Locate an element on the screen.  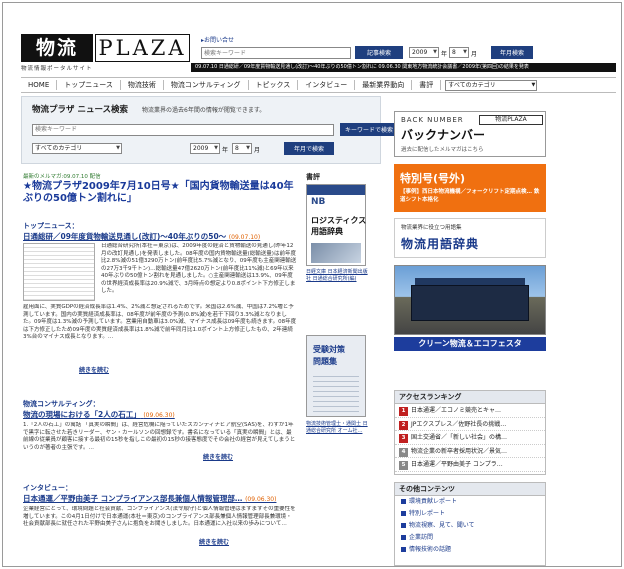
search-panel-month-unit: 月 is located at coordinates (257, 150).